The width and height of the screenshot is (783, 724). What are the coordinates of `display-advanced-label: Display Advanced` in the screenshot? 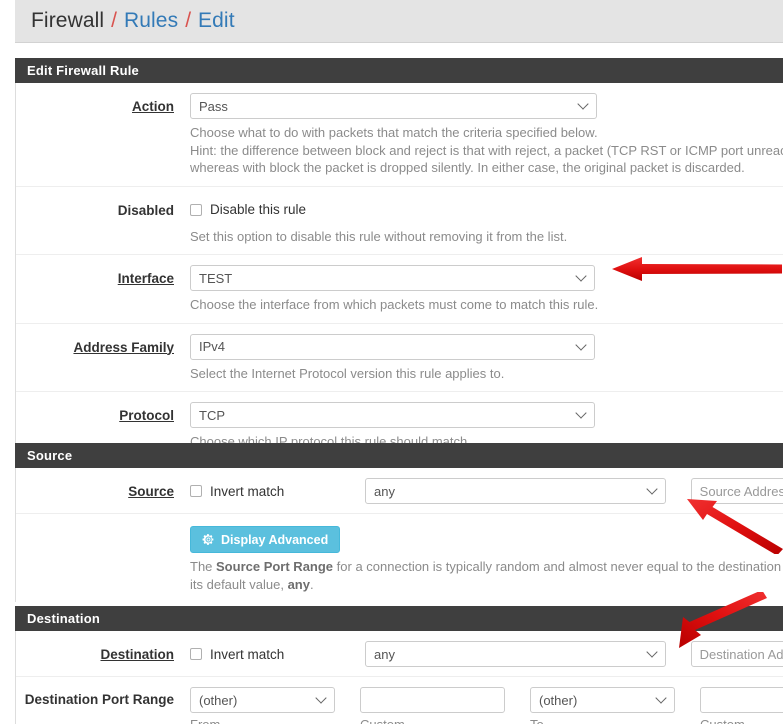 It's located at (275, 539).